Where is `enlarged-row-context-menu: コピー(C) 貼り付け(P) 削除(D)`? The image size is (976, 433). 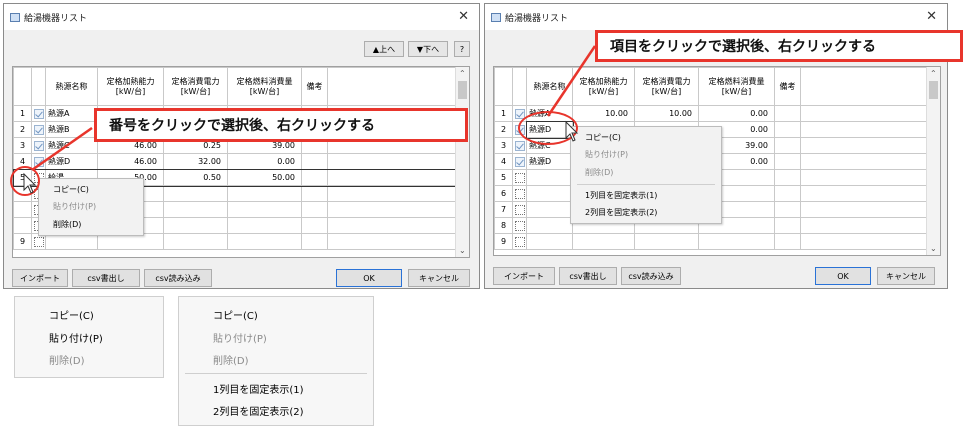 enlarged-row-context-menu: コピー(C) 貼り付け(P) 削除(D) is located at coordinates (89, 337).